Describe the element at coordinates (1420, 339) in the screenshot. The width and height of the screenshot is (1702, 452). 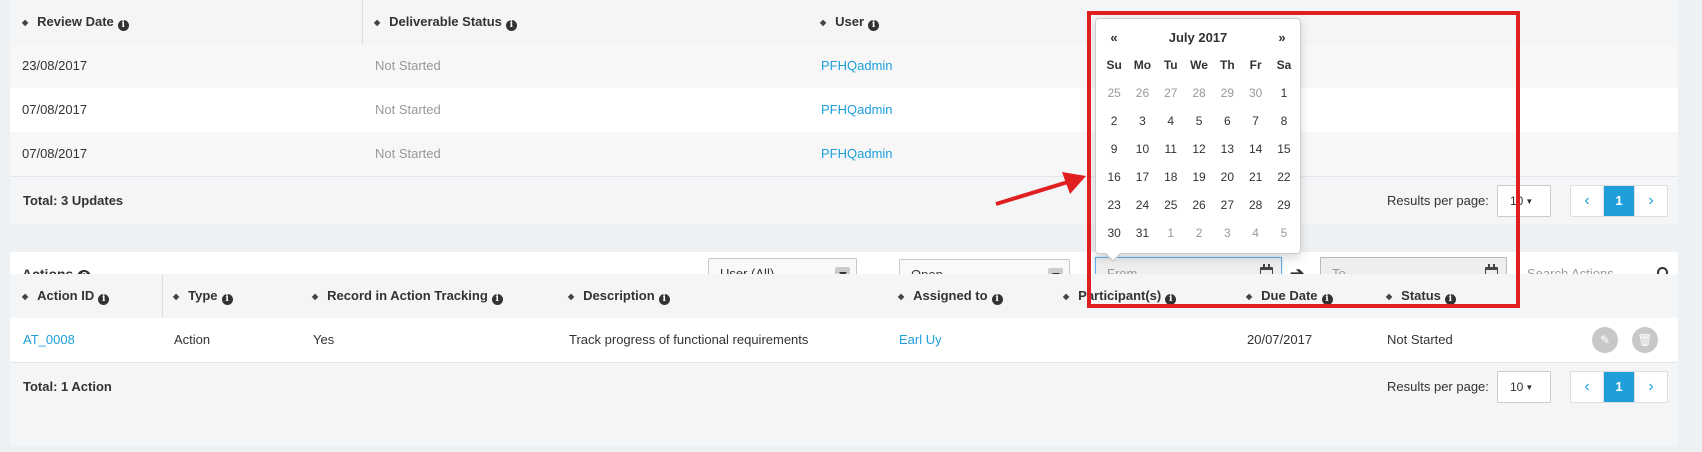
I see `status-cell: Not Started` at that location.